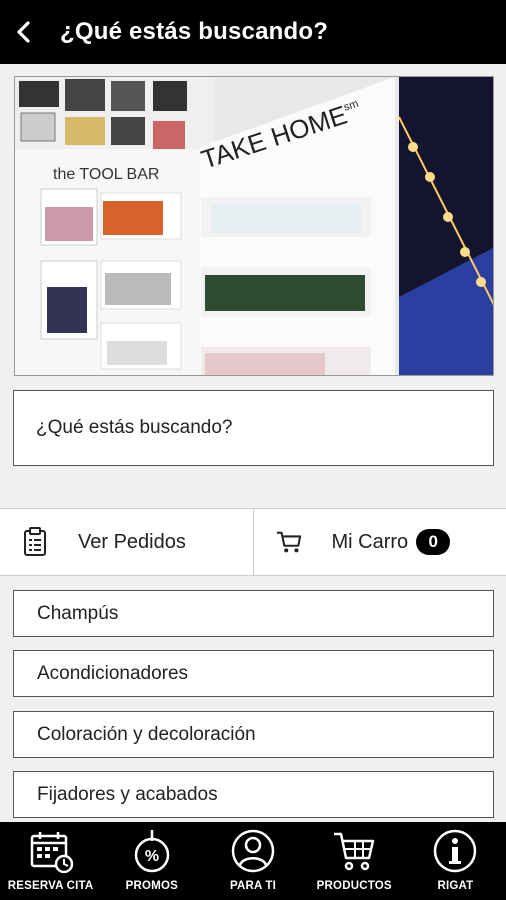  Describe the element at coordinates (35, 542) in the screenshot. I see `clipboard-icon` at that location.